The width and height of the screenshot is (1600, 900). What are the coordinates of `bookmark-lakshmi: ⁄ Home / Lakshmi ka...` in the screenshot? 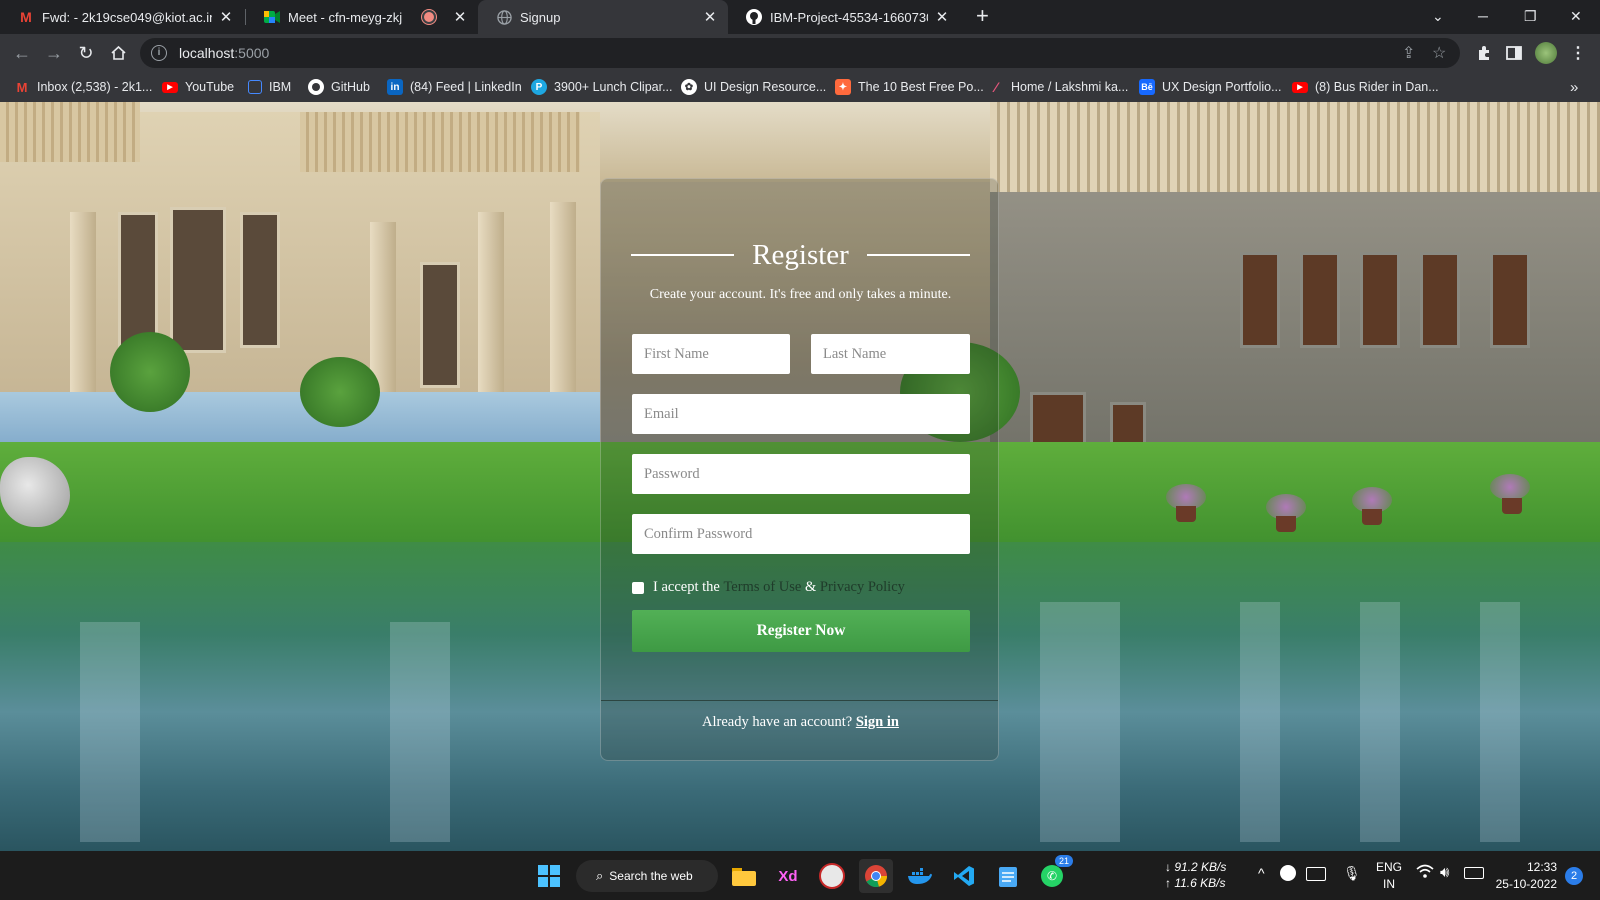 It's located at (1058, 87).